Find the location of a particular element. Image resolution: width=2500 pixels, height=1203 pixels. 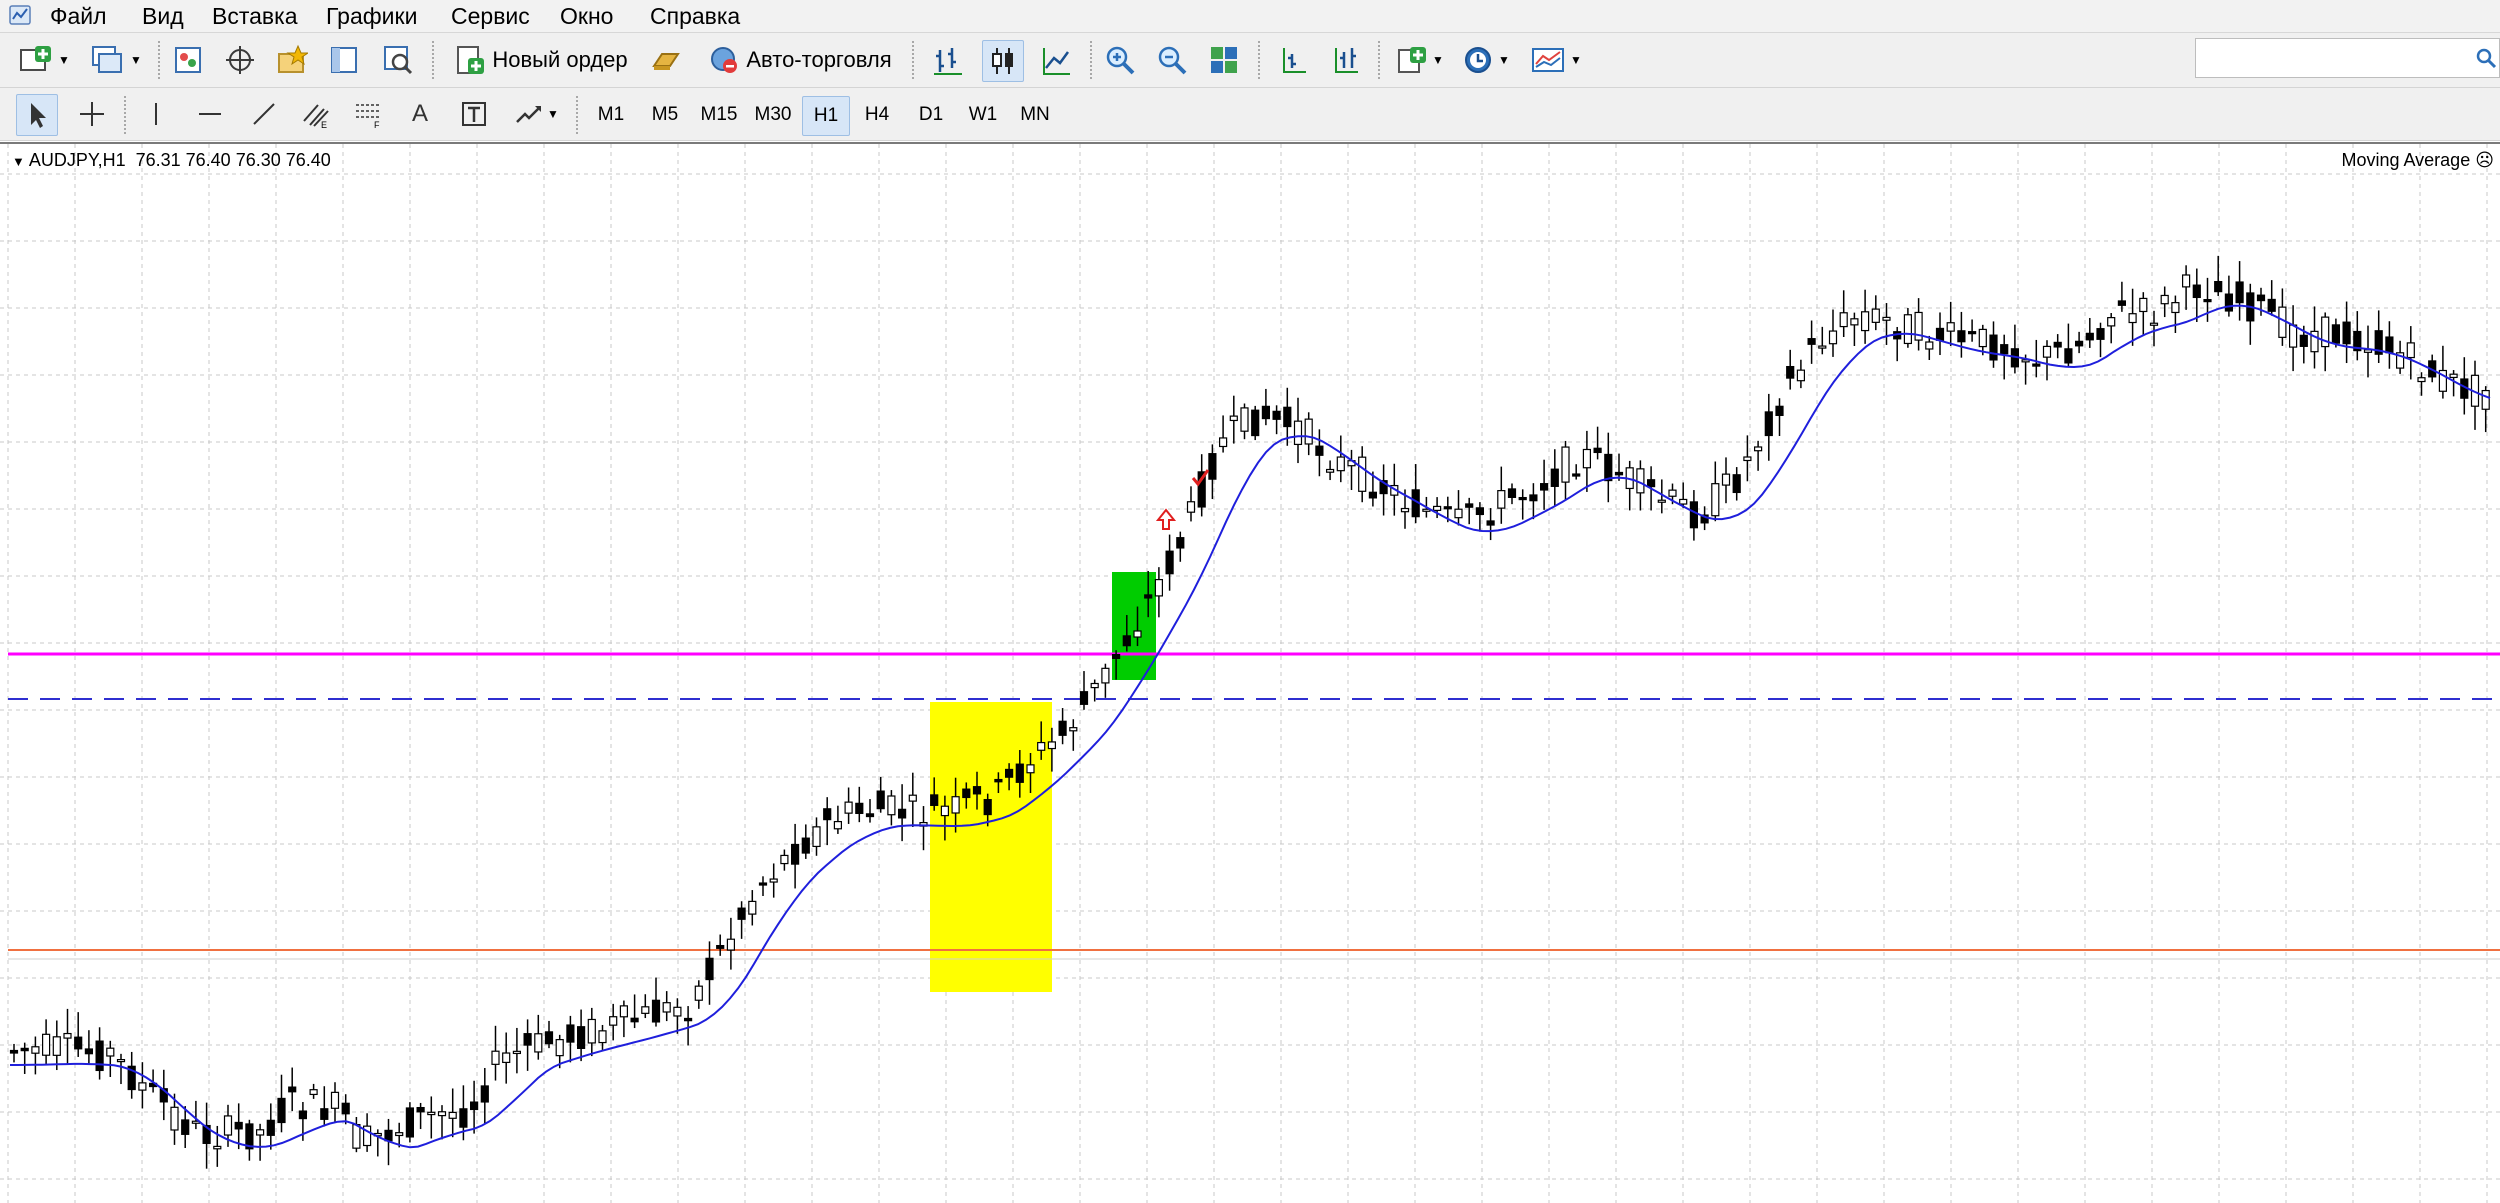

timeframe-m1: M1 is located at coordinates (611, 115).